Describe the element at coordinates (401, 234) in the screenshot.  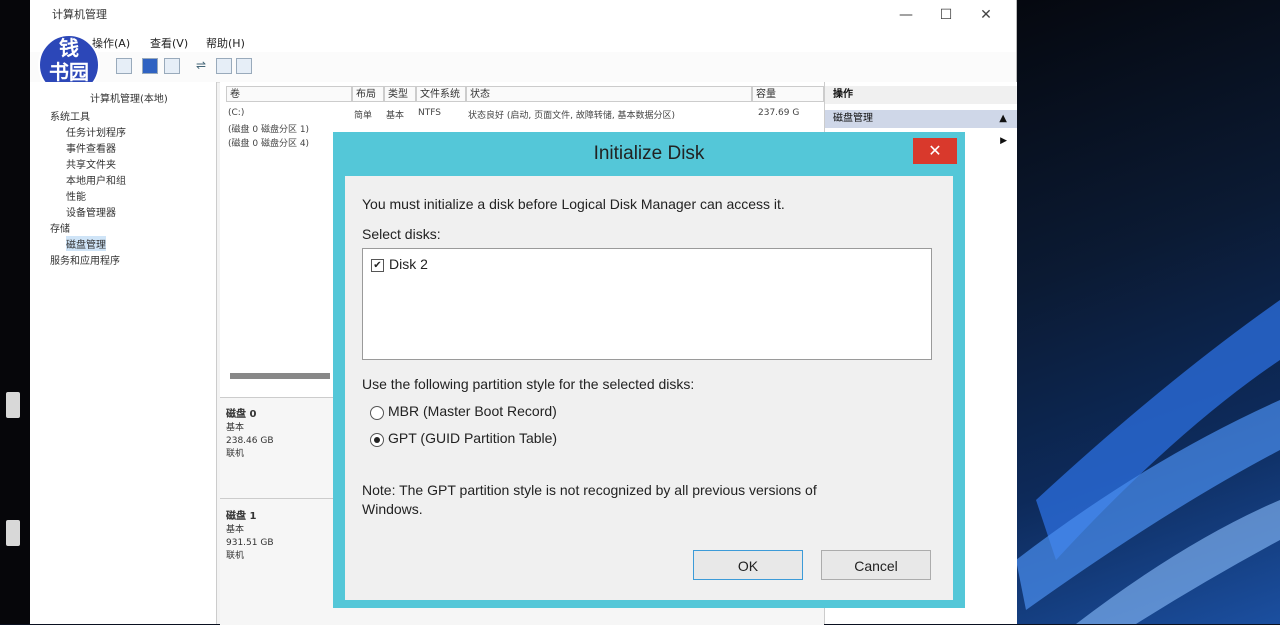
I see `select-disks-label: Select disks:` at that location.